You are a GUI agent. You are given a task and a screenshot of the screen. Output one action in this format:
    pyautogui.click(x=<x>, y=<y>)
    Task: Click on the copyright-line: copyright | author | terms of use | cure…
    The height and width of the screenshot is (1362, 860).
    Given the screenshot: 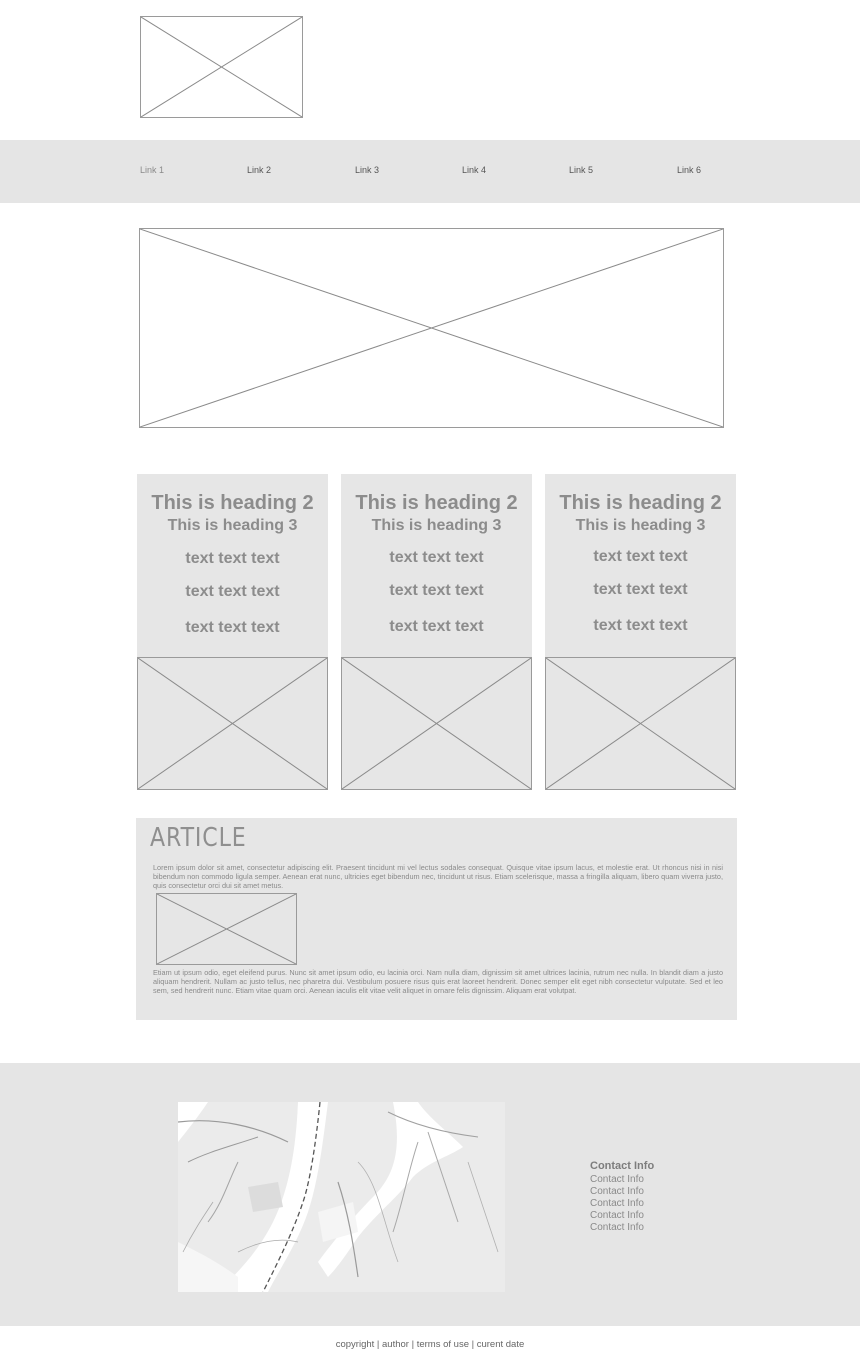 What is the action you would take?
    pyautogui.click(x=430, y=1344)
    